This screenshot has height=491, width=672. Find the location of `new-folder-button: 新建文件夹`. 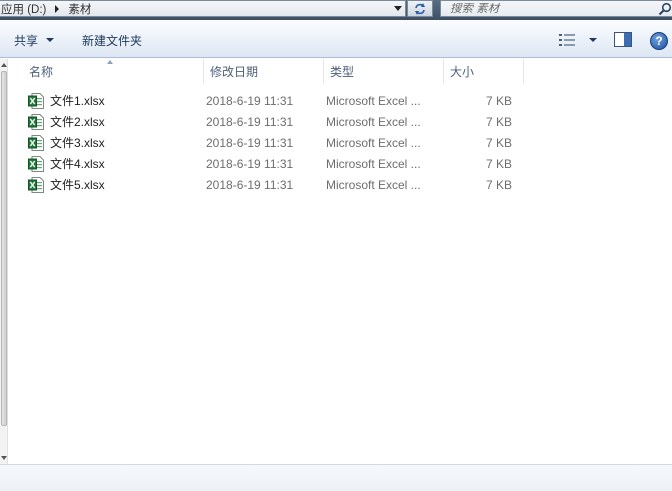

new-folder-button: 新建文件夹 is located at coordinates (112, 40).